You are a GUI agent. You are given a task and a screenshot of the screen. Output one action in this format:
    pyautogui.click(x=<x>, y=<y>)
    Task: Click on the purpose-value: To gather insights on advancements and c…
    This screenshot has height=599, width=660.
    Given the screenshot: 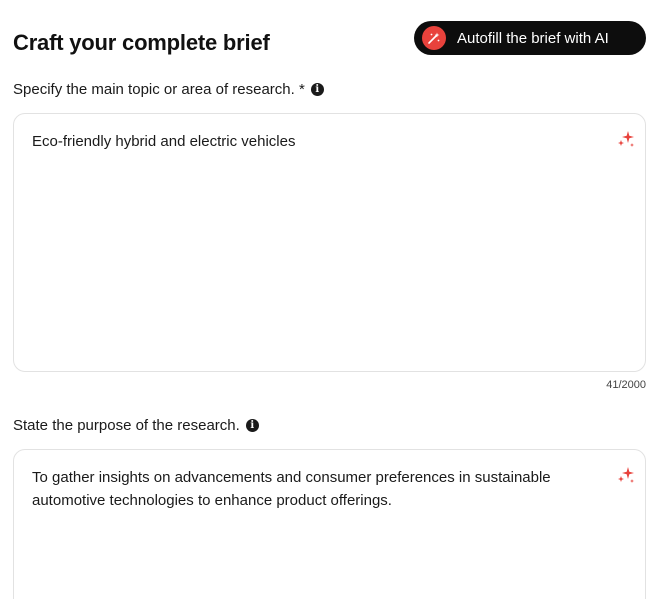 What is the action you would take?
    pyautogui.click(x=291, y=489)
    